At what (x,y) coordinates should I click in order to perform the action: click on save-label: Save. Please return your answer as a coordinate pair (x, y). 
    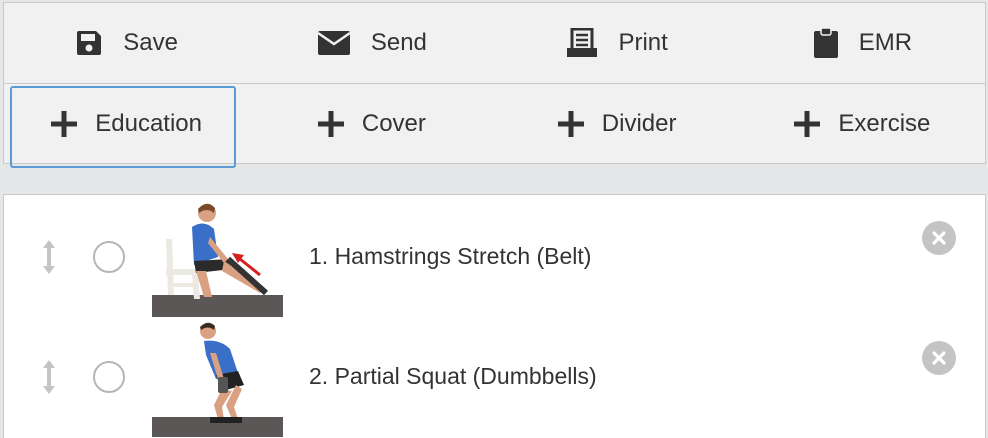
    Looking at the image, I should click on (150, 42).